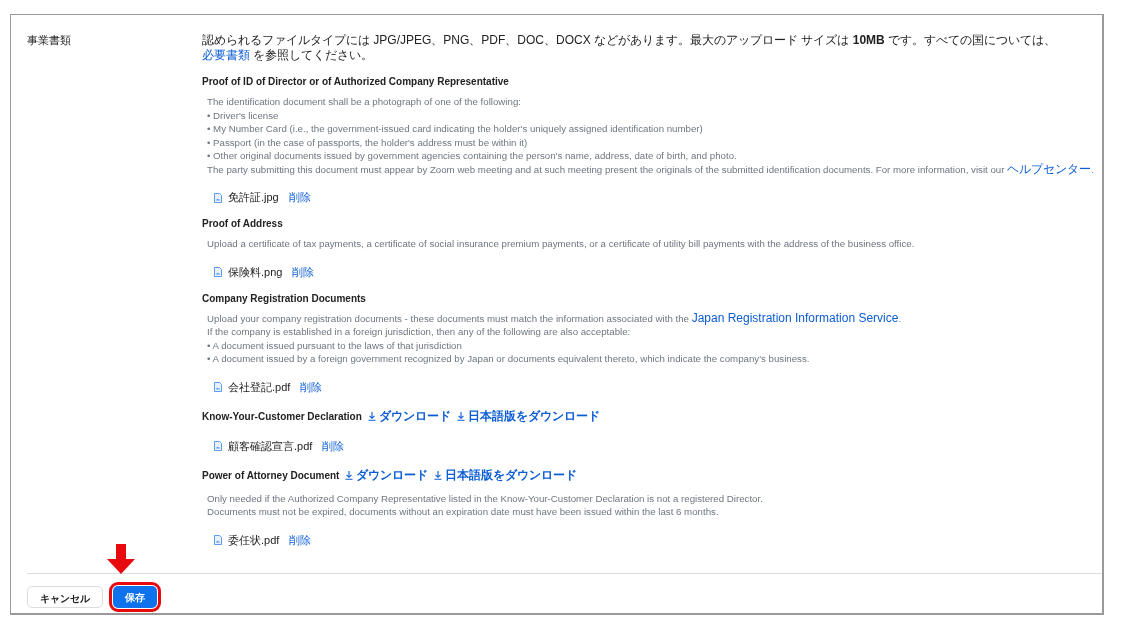 The width and height of the screenshot is (1122, 626). I want to click on link: 必要書類, so click(226, 55).